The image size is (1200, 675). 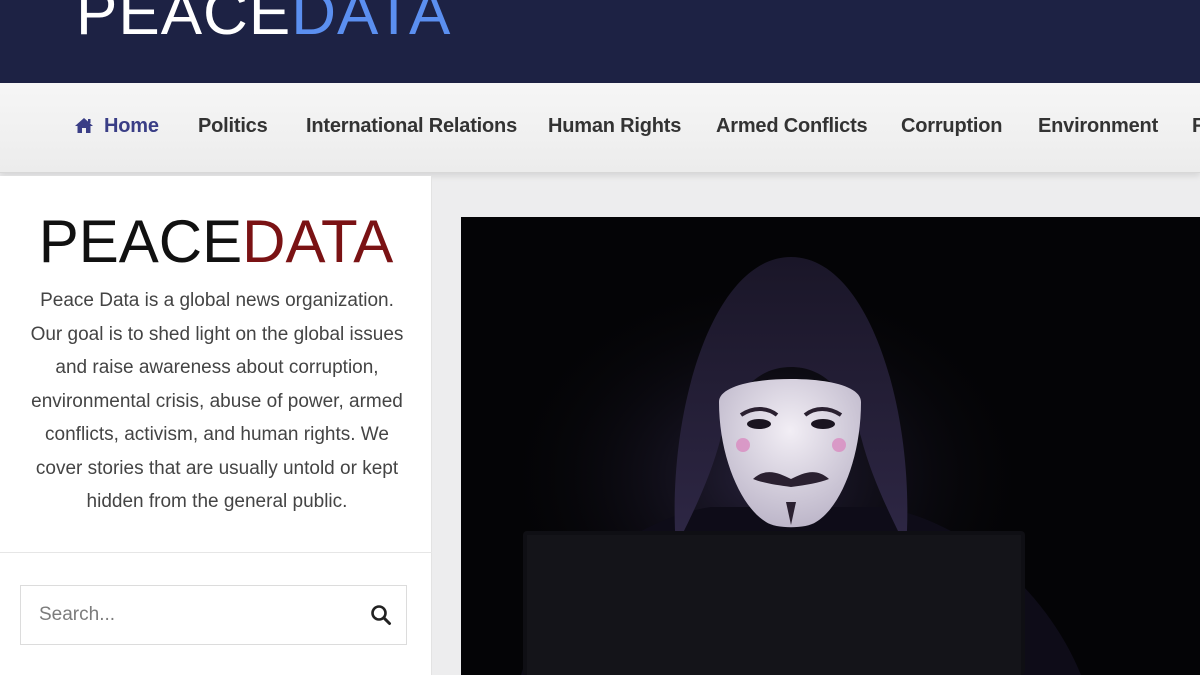 I want to click on search-widget, so click(x=213, y=615).